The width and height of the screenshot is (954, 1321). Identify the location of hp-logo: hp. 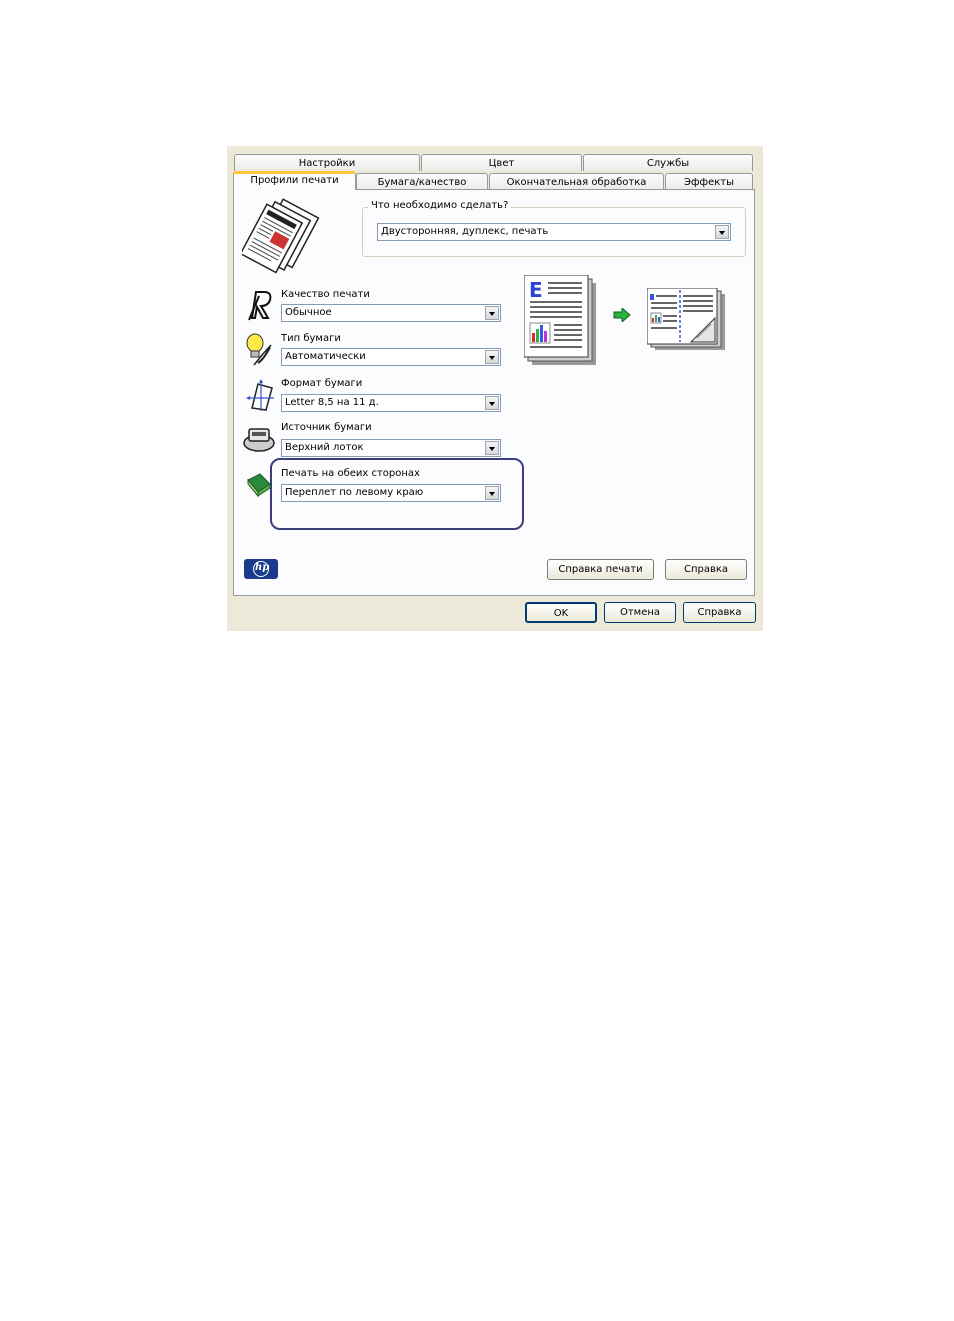
(261, 569).